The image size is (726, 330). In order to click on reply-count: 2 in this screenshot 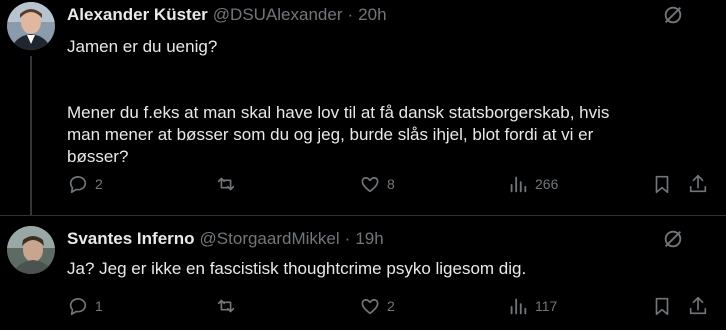, I will do `click(99, 184)`.